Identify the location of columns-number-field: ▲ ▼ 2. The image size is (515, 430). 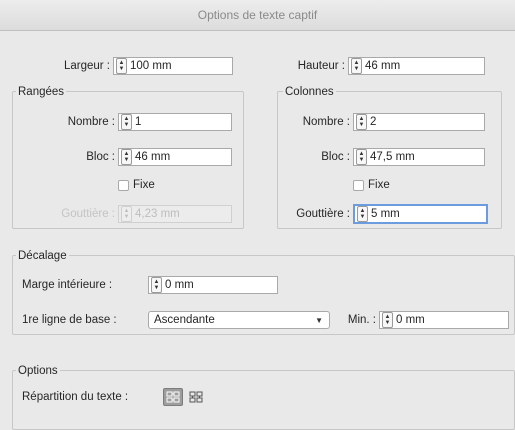
(419, 122).